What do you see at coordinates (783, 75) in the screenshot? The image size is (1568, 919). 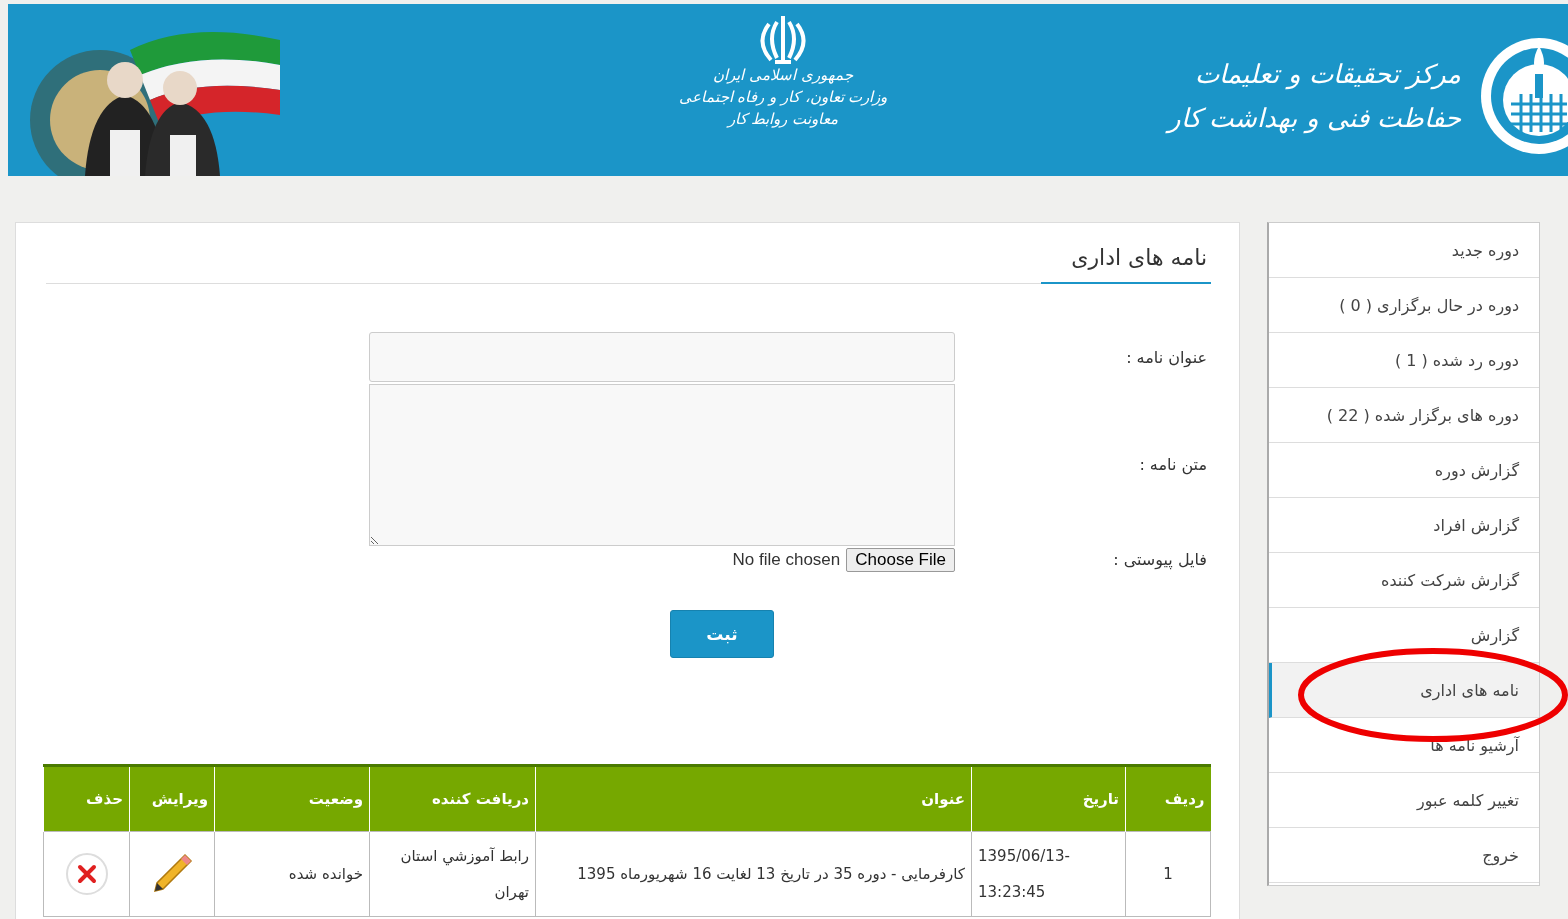 I see `ministry-text: جمهوری اسلامی ایران` at bounding box center [783, 75].